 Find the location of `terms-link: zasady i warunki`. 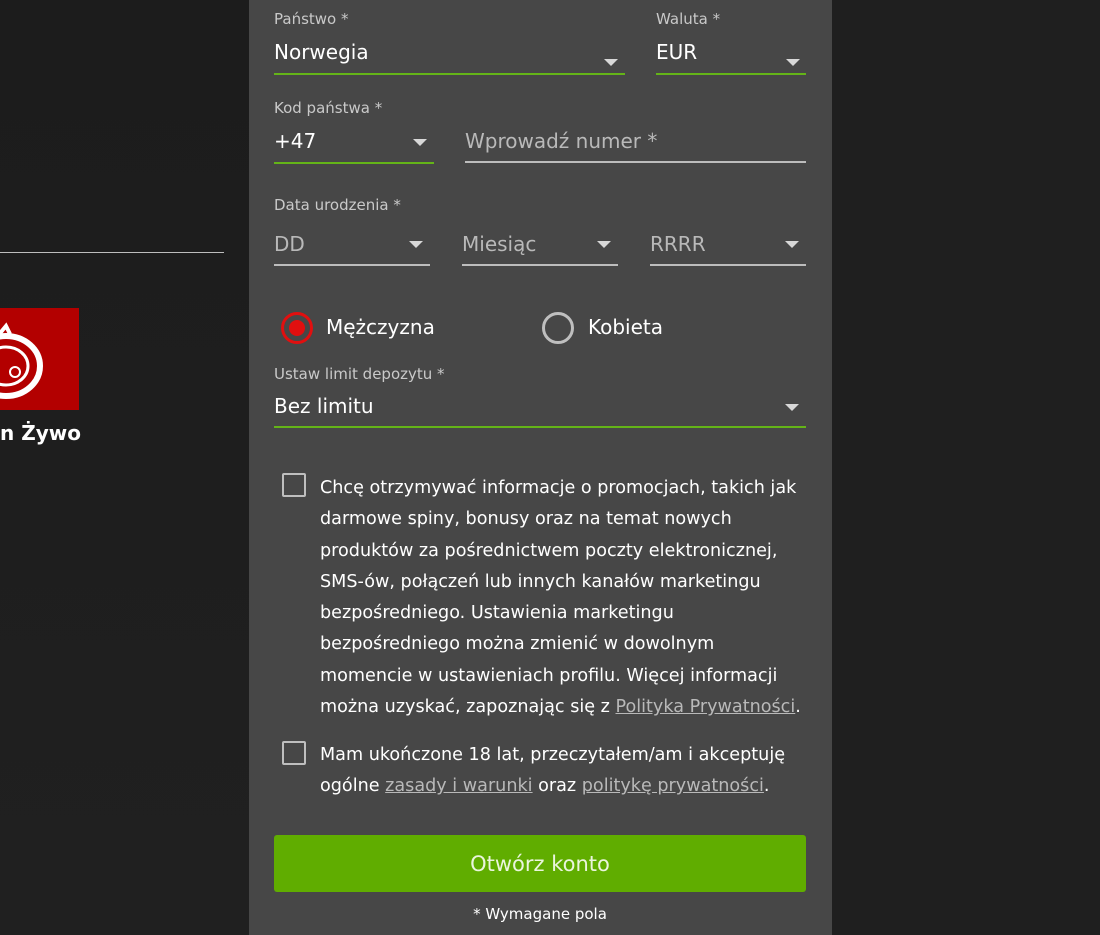

terms-link: zasady i warunki is located at coordinates (458, 786).